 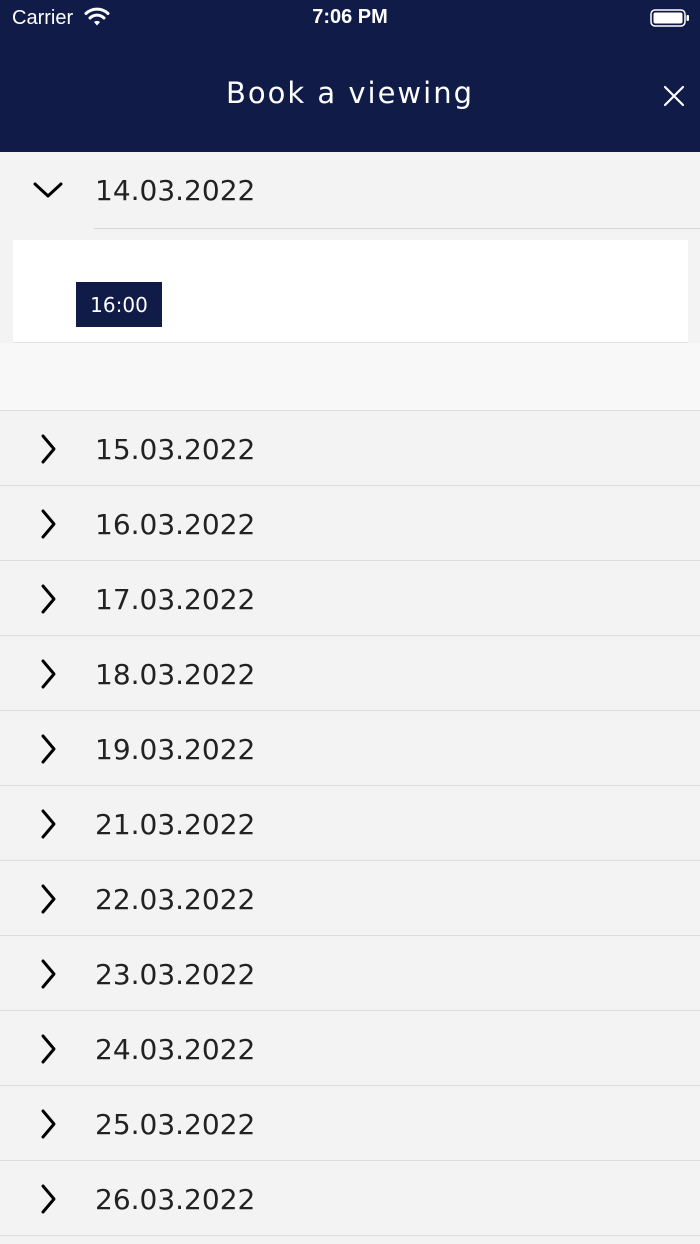 I want to click on date-label: 25.03.2022, so click(x=175, y=1124).